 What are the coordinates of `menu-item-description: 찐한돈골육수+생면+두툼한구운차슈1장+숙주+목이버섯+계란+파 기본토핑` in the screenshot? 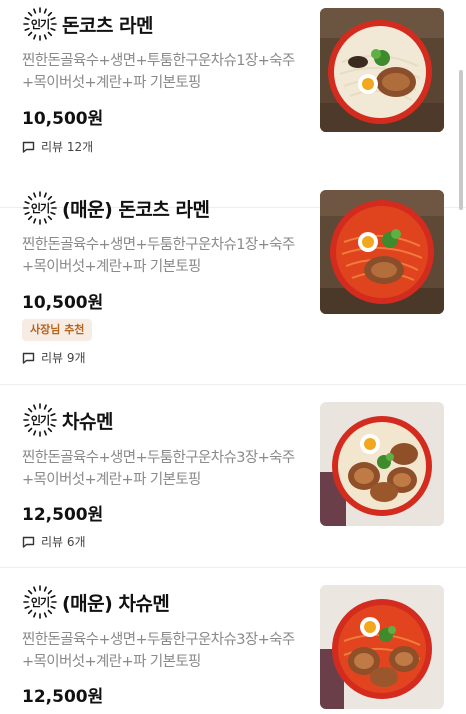 It's located at (158, 256).